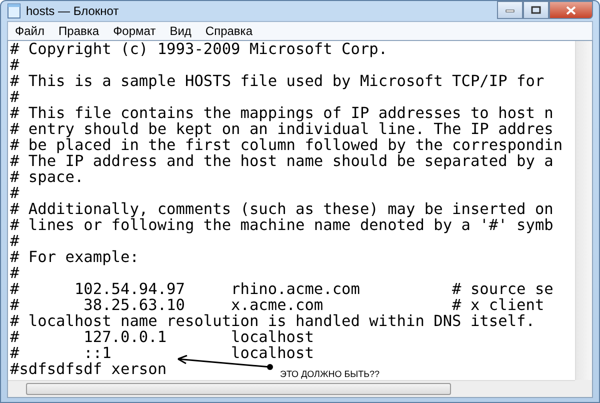 The width and height of the screenshot is (600, 403). What do you see at coordinates (282, 209) in the screenshot?
I see `text-line: # Additionally, comments (such as these) may be inserted on` at bounding box center [282, 209].